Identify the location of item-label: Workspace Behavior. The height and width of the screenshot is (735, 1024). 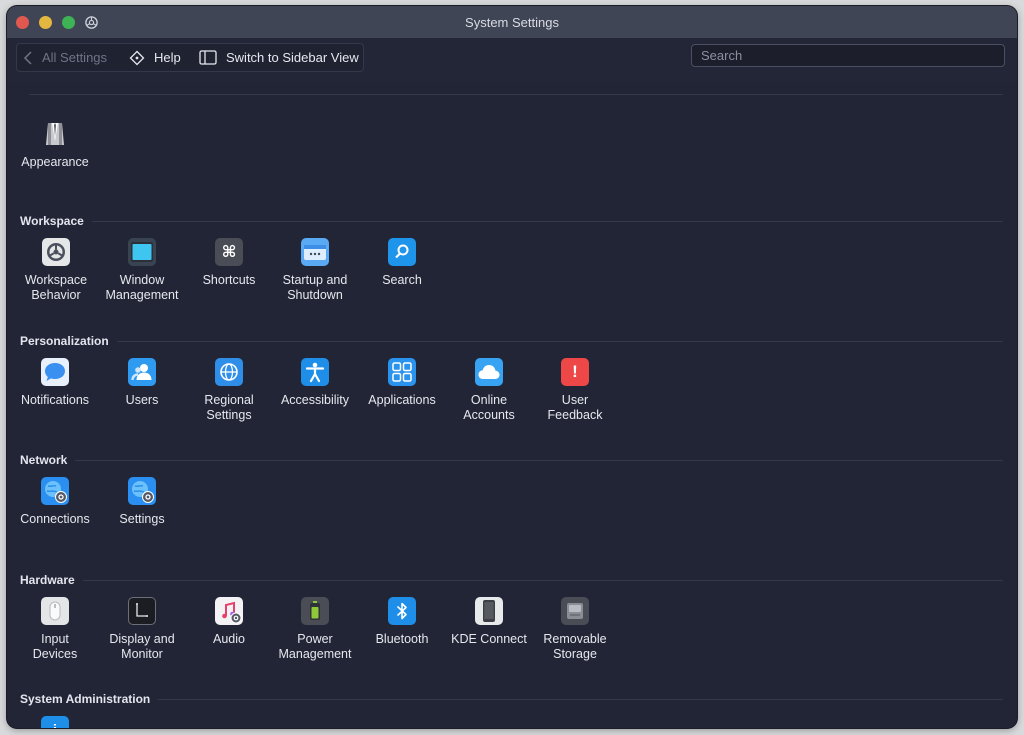
(56, 287).